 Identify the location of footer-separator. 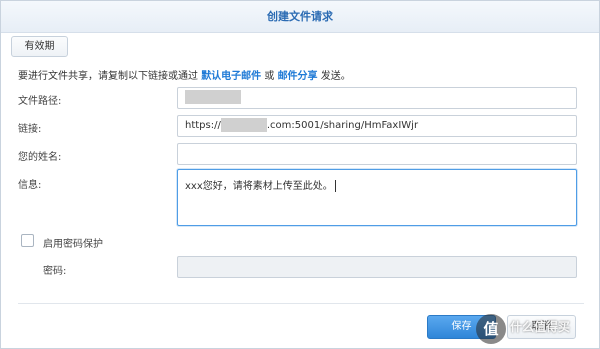
(301, 303).